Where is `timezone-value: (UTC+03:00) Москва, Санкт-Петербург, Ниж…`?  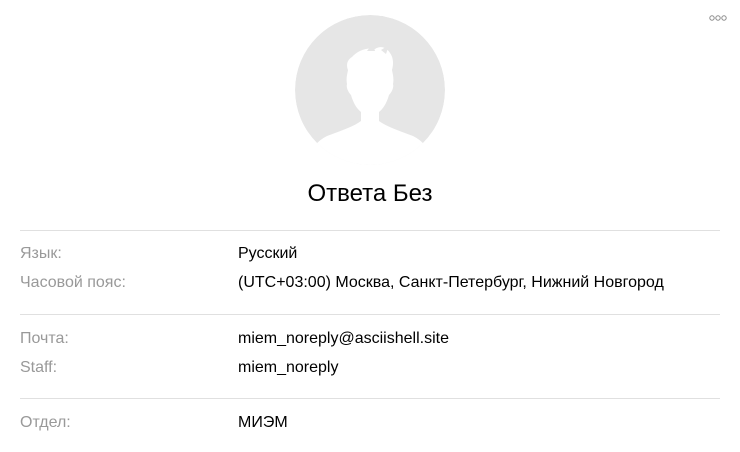
timezone-value: (UTC+03:00) Москва, Санкт-Петербург, Ниж… is located at coordinates (451, 282).